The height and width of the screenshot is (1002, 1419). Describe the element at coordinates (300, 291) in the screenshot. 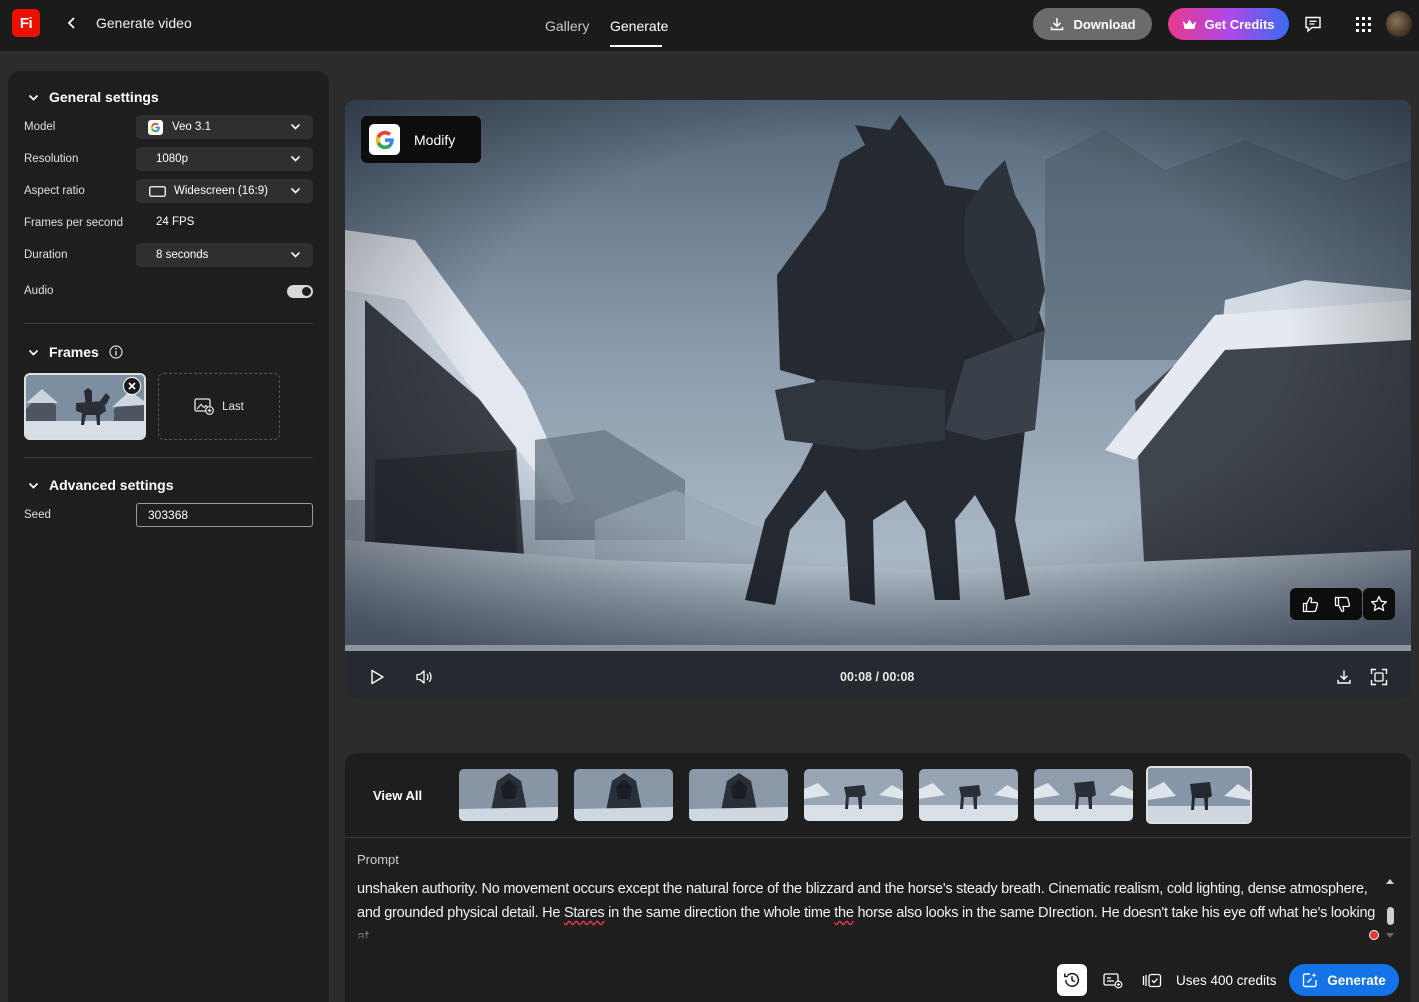

I see `audio-toggle` at that location.